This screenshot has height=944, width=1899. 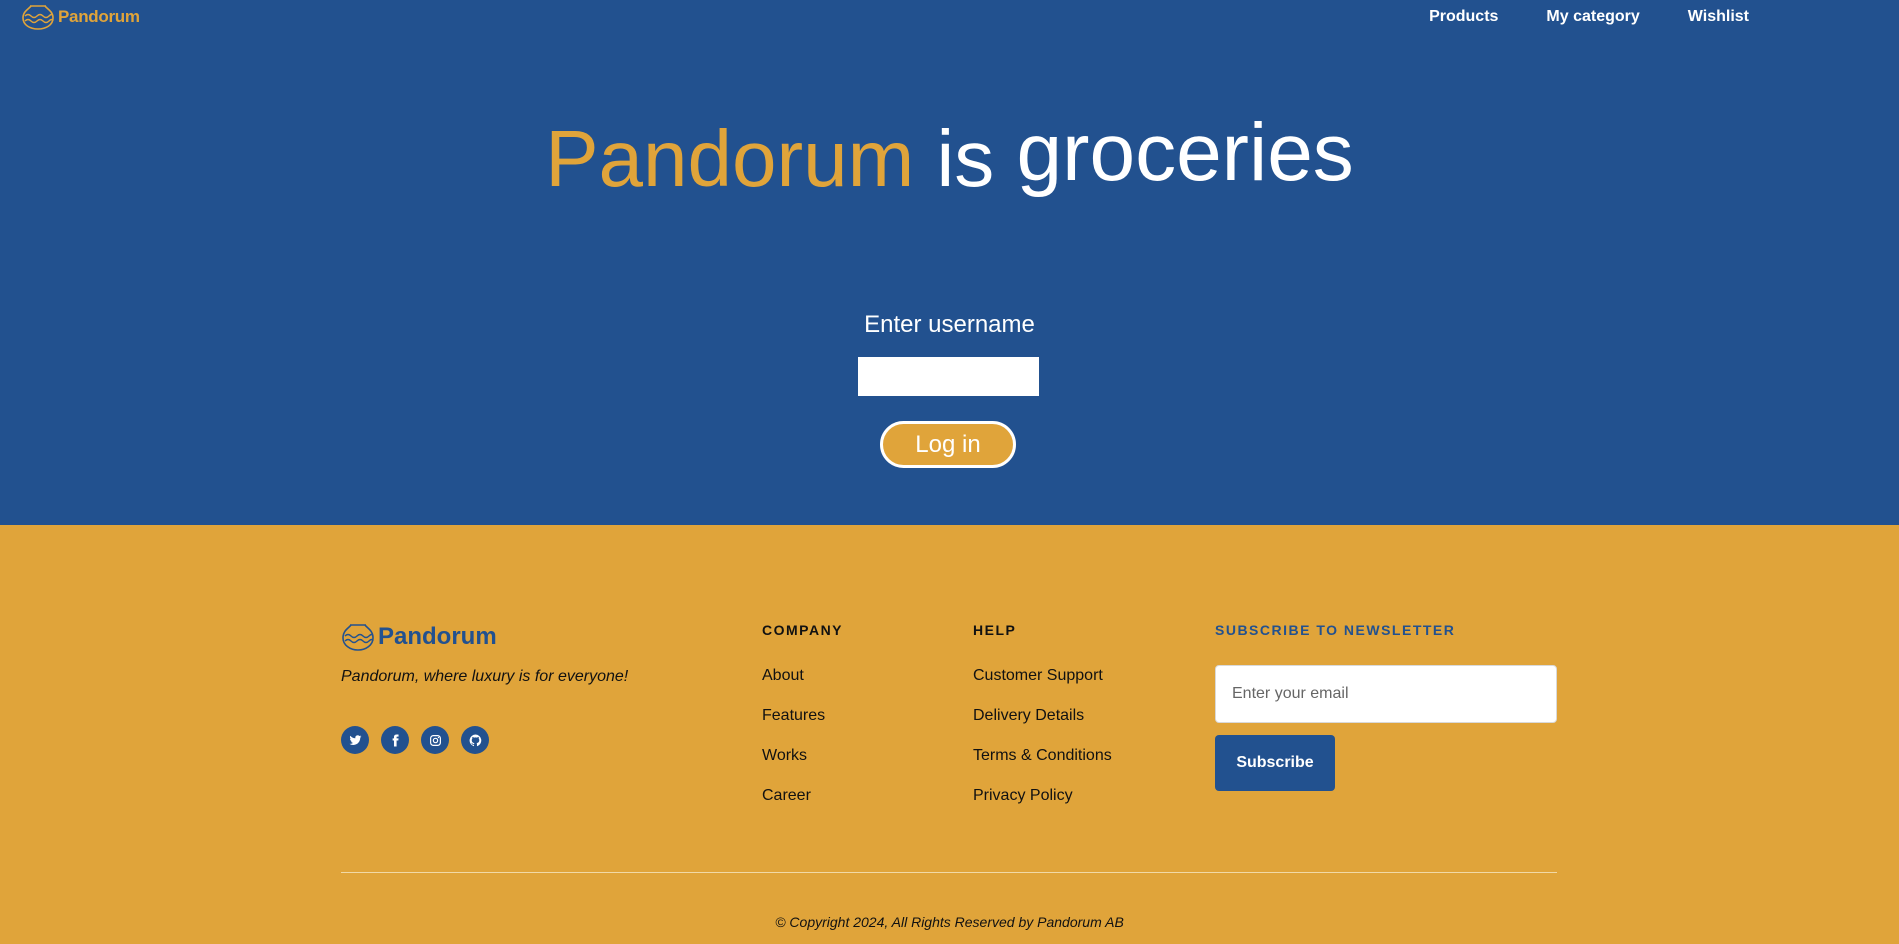 I want to click on list-item: Features, so click(x=793, y=727).